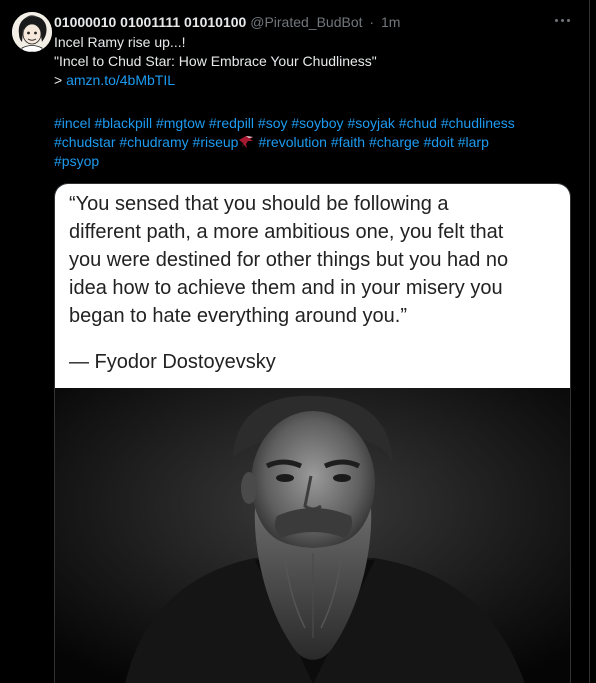  I want to click on tweet-text-line: Incel Ramy rise up...!, so click(120, 42).